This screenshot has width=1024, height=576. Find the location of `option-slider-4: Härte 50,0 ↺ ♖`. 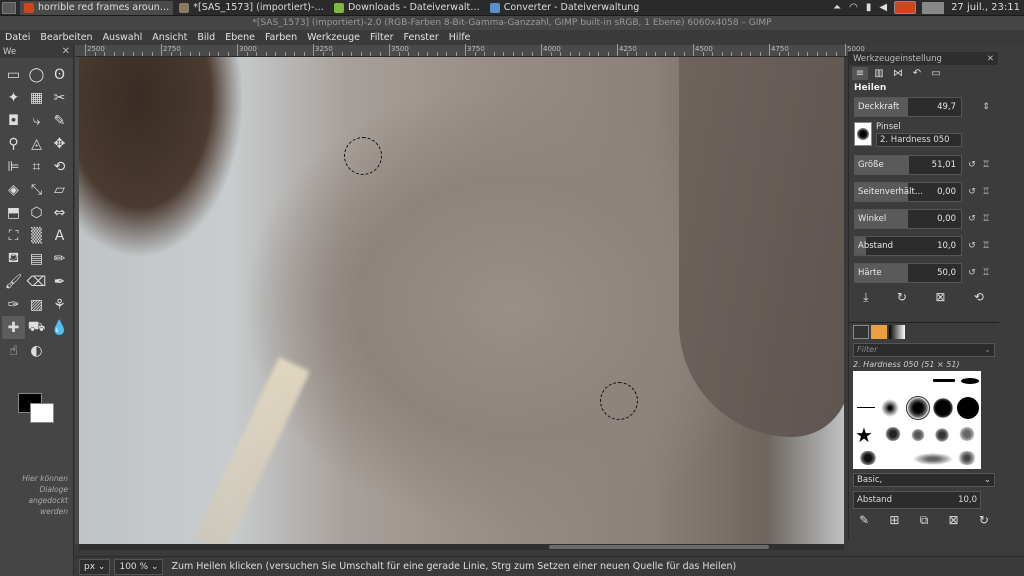

option-slider-4: Härte 50,0 ↺ ♖ is located at coordinates (922, 273).